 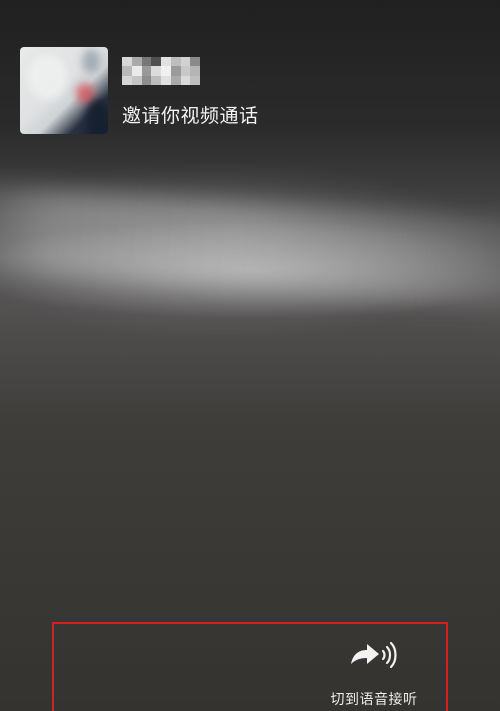 What do you see at coordinates (374, 700) in the screenshot?
I see `switch-to-audio-label: 切到语音接听` at bounding box center [374, 700].